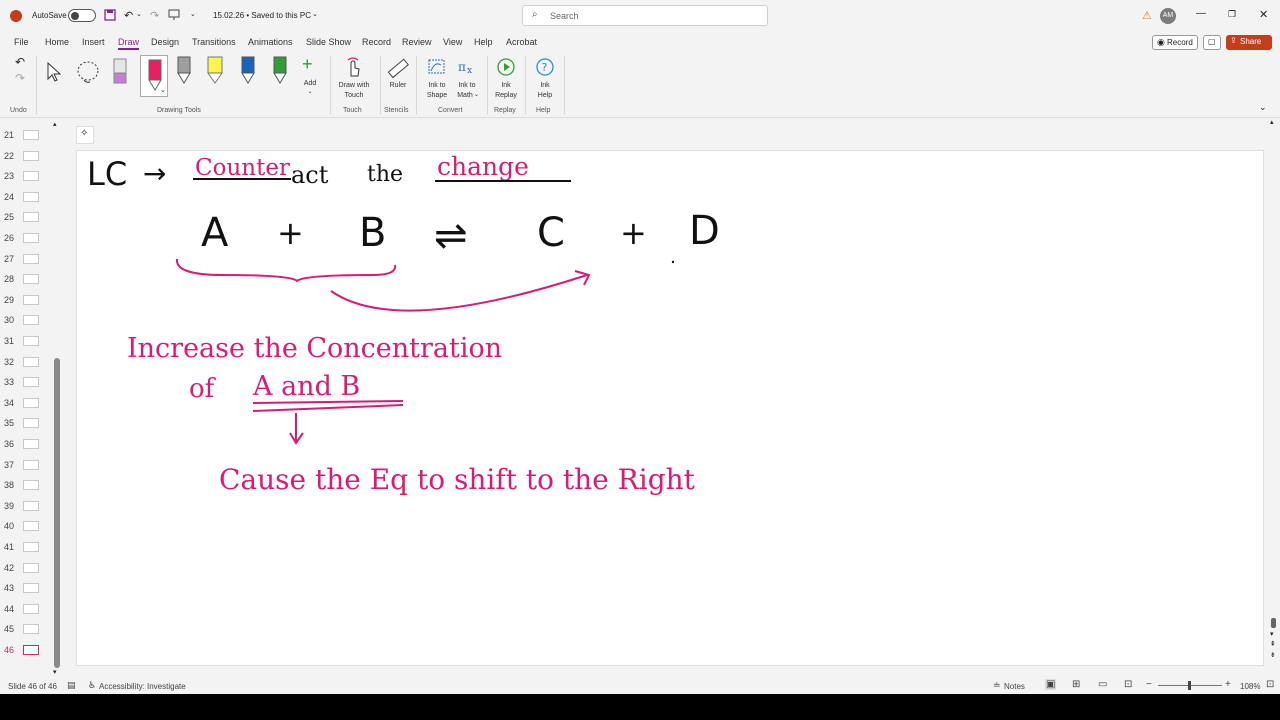 This screenshot has height=720, width=1280. Describe the element at coordinates (467, 67) in the screenshot. I see `ink-to-math-icon: πx` at that location.